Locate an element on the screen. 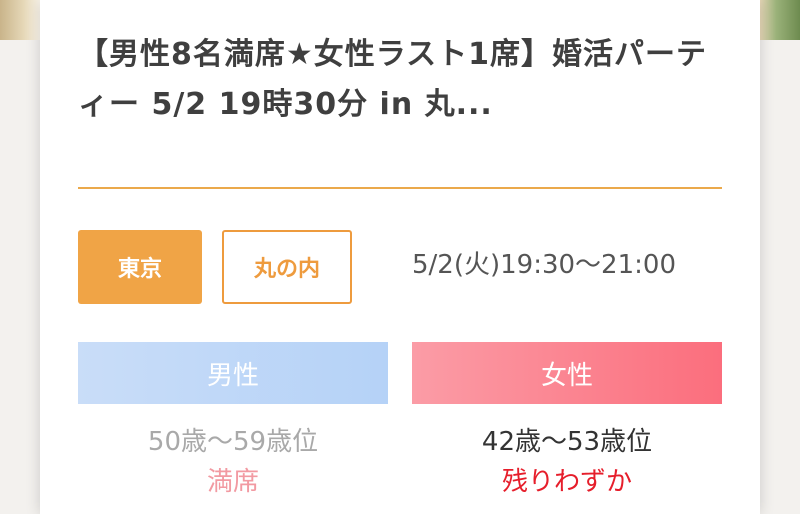 The height and width of the screenshot is (514, 800). male-header: 男性 is located at coordinates (233, 373).